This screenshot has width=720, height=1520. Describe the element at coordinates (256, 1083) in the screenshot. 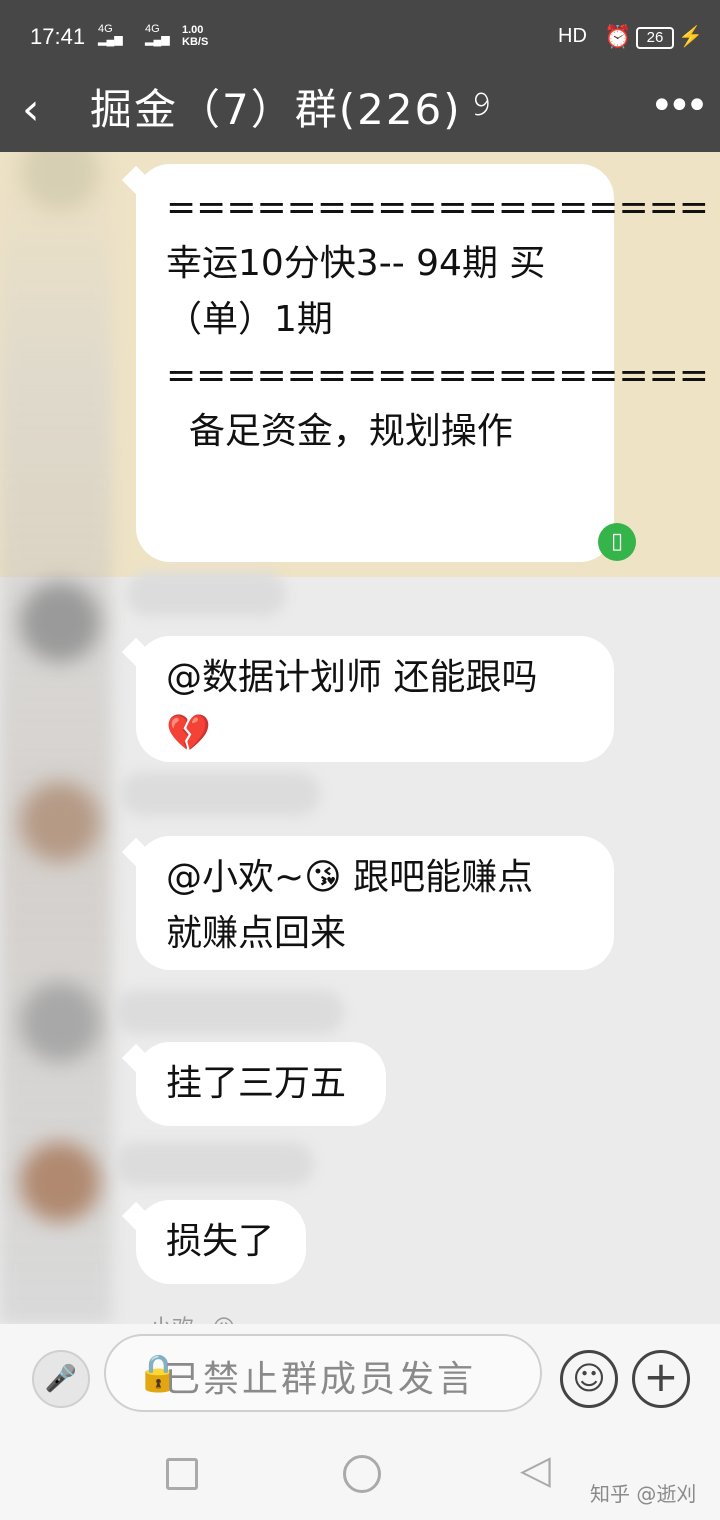

I see `message-line: 挂了三万五` at that location.